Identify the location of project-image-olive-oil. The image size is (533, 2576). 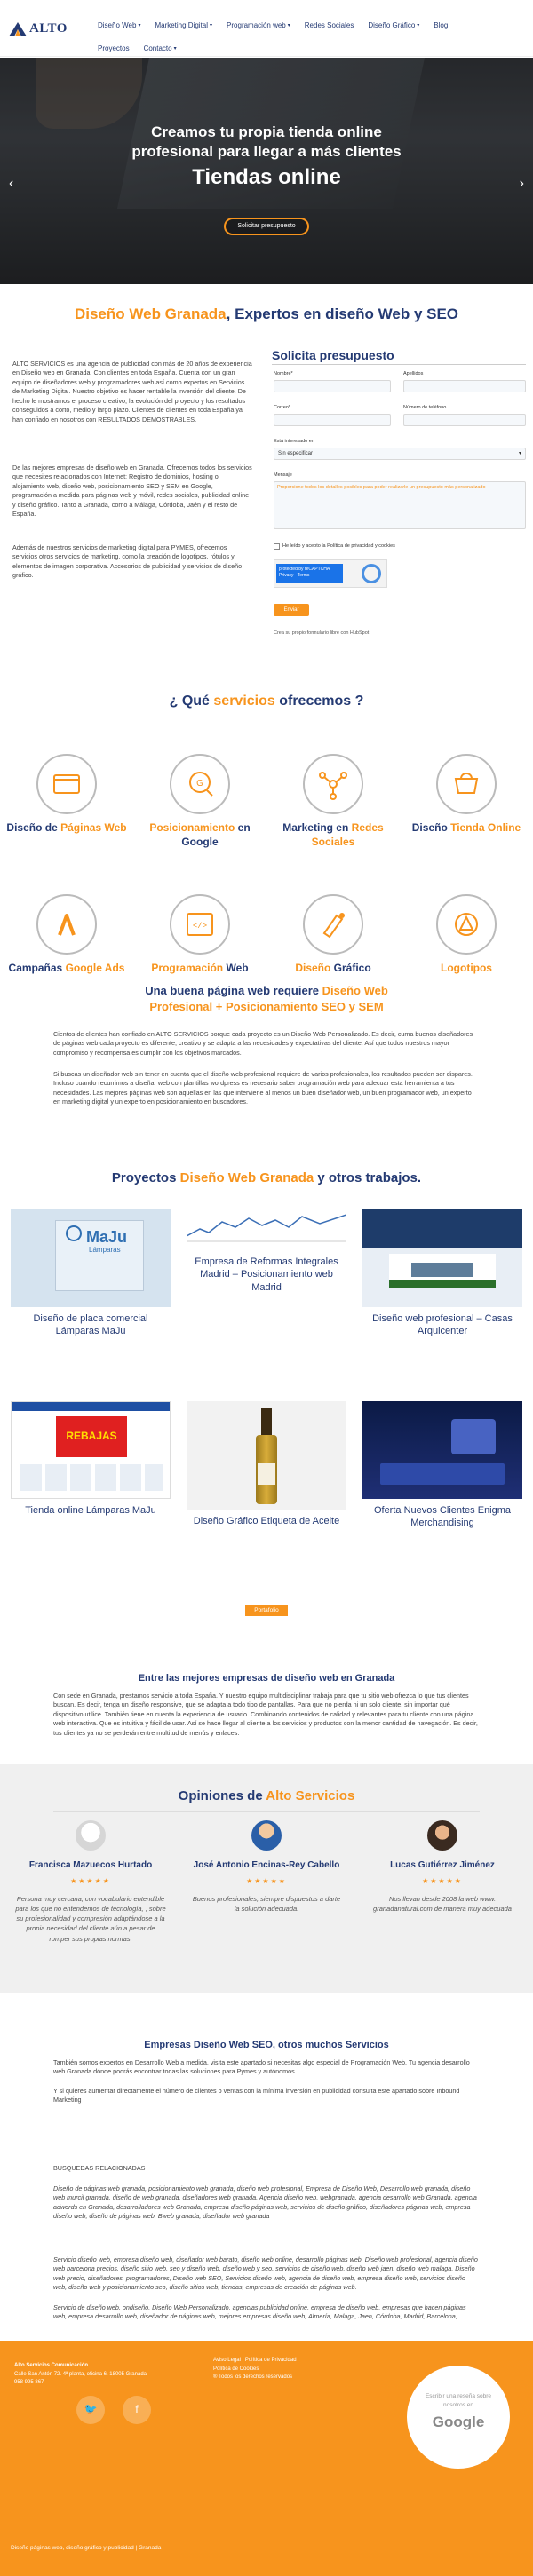
(266, 1455).